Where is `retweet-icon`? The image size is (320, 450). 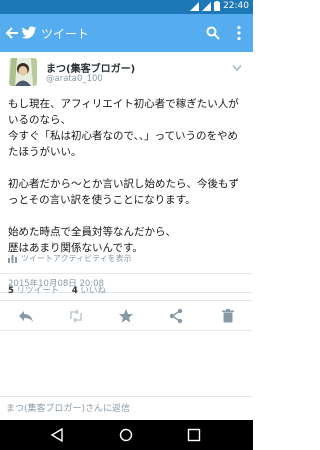
retweet-icon is located at coordinates (76, 316).